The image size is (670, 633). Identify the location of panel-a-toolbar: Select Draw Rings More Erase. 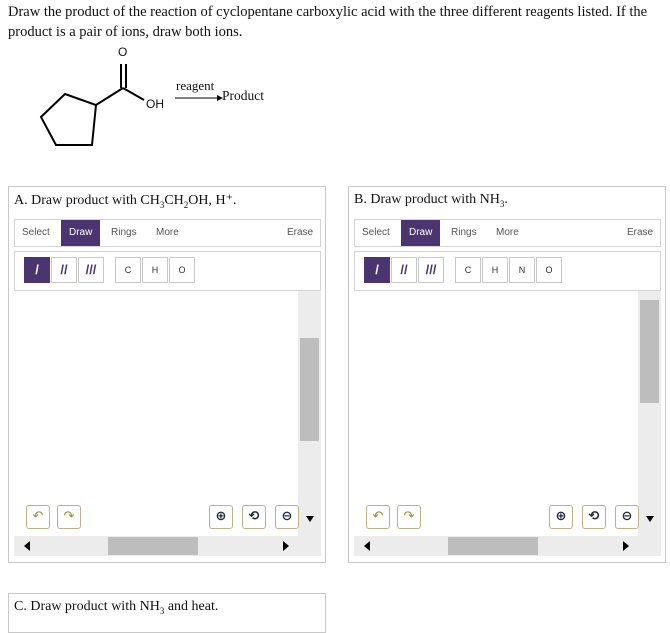
(167, 233).